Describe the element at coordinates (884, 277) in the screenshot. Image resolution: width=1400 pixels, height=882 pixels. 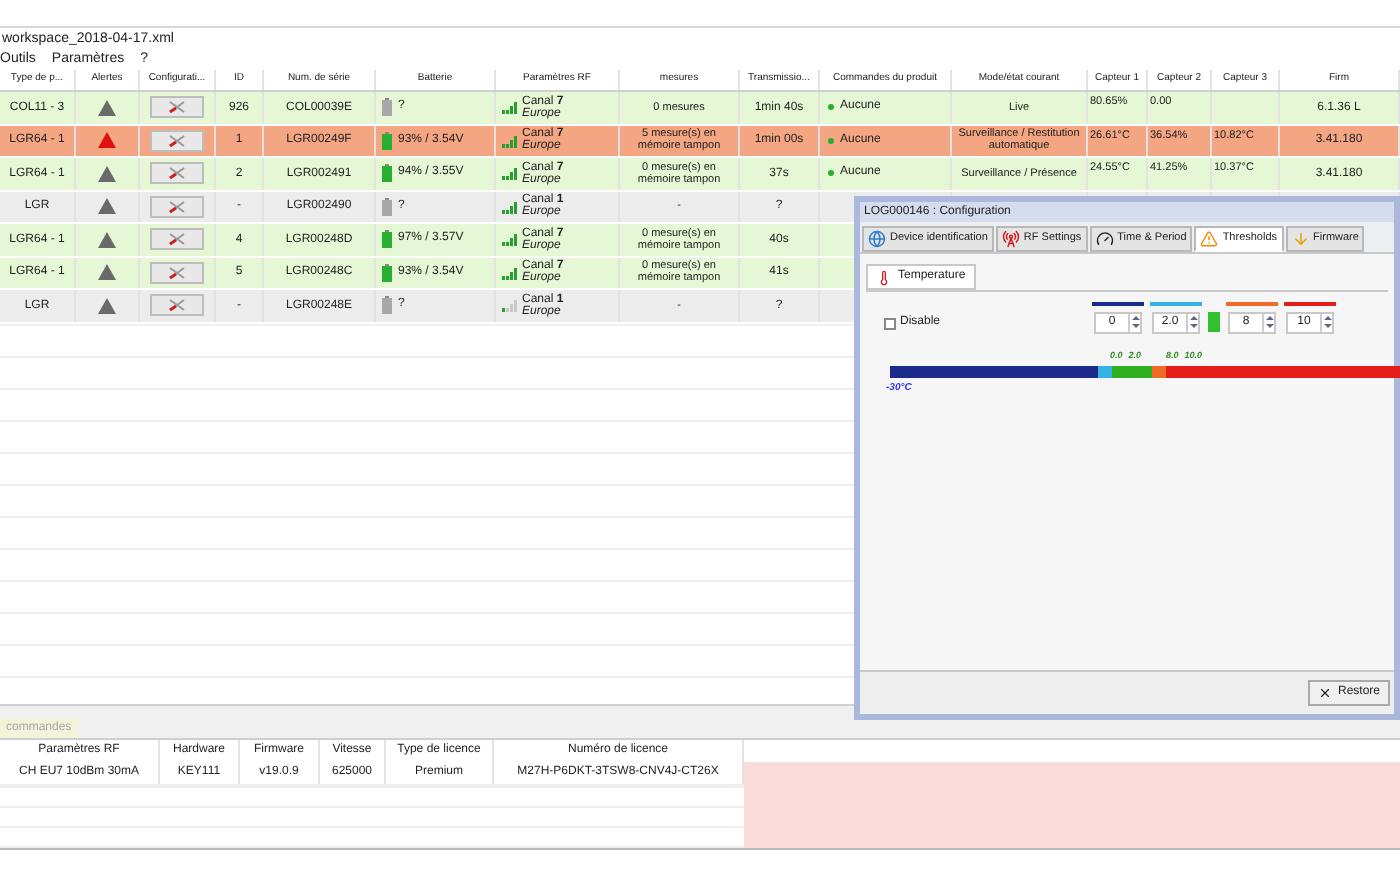
I see `thermometer-icon` at that location.